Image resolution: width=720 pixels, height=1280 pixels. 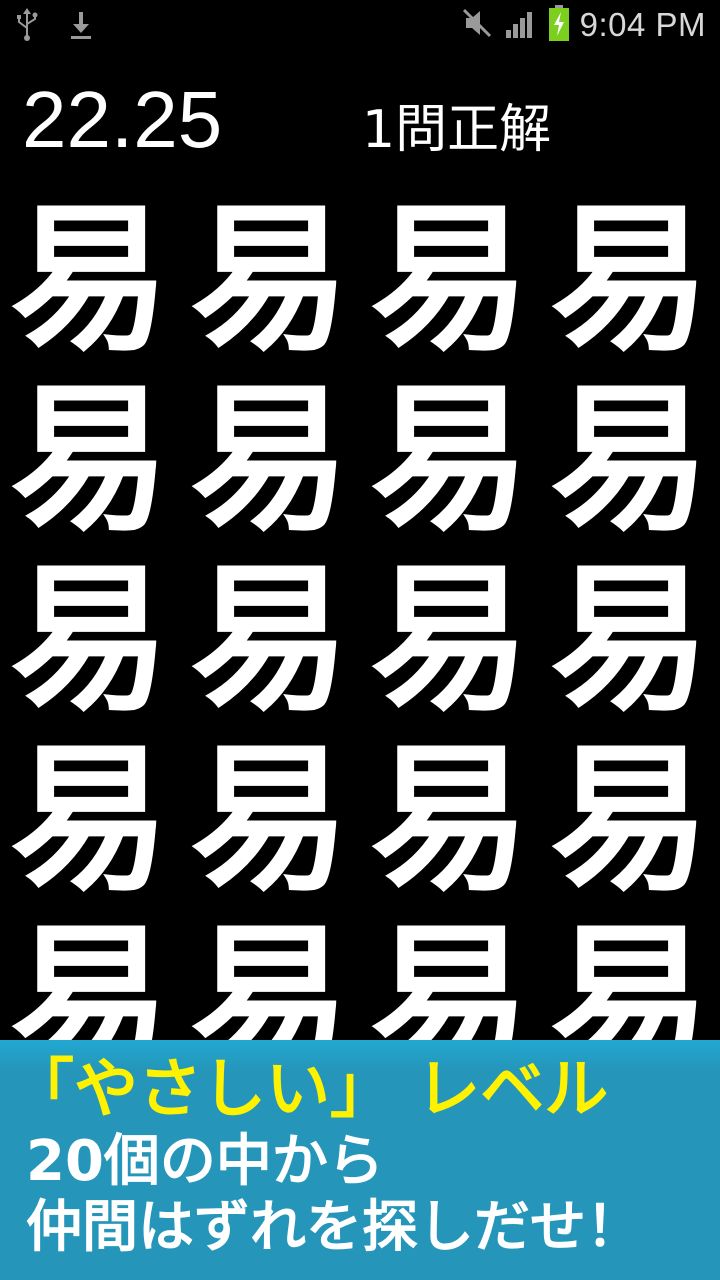 I want to click on status-system: 9:04 PM, so click(x=583, y=25).